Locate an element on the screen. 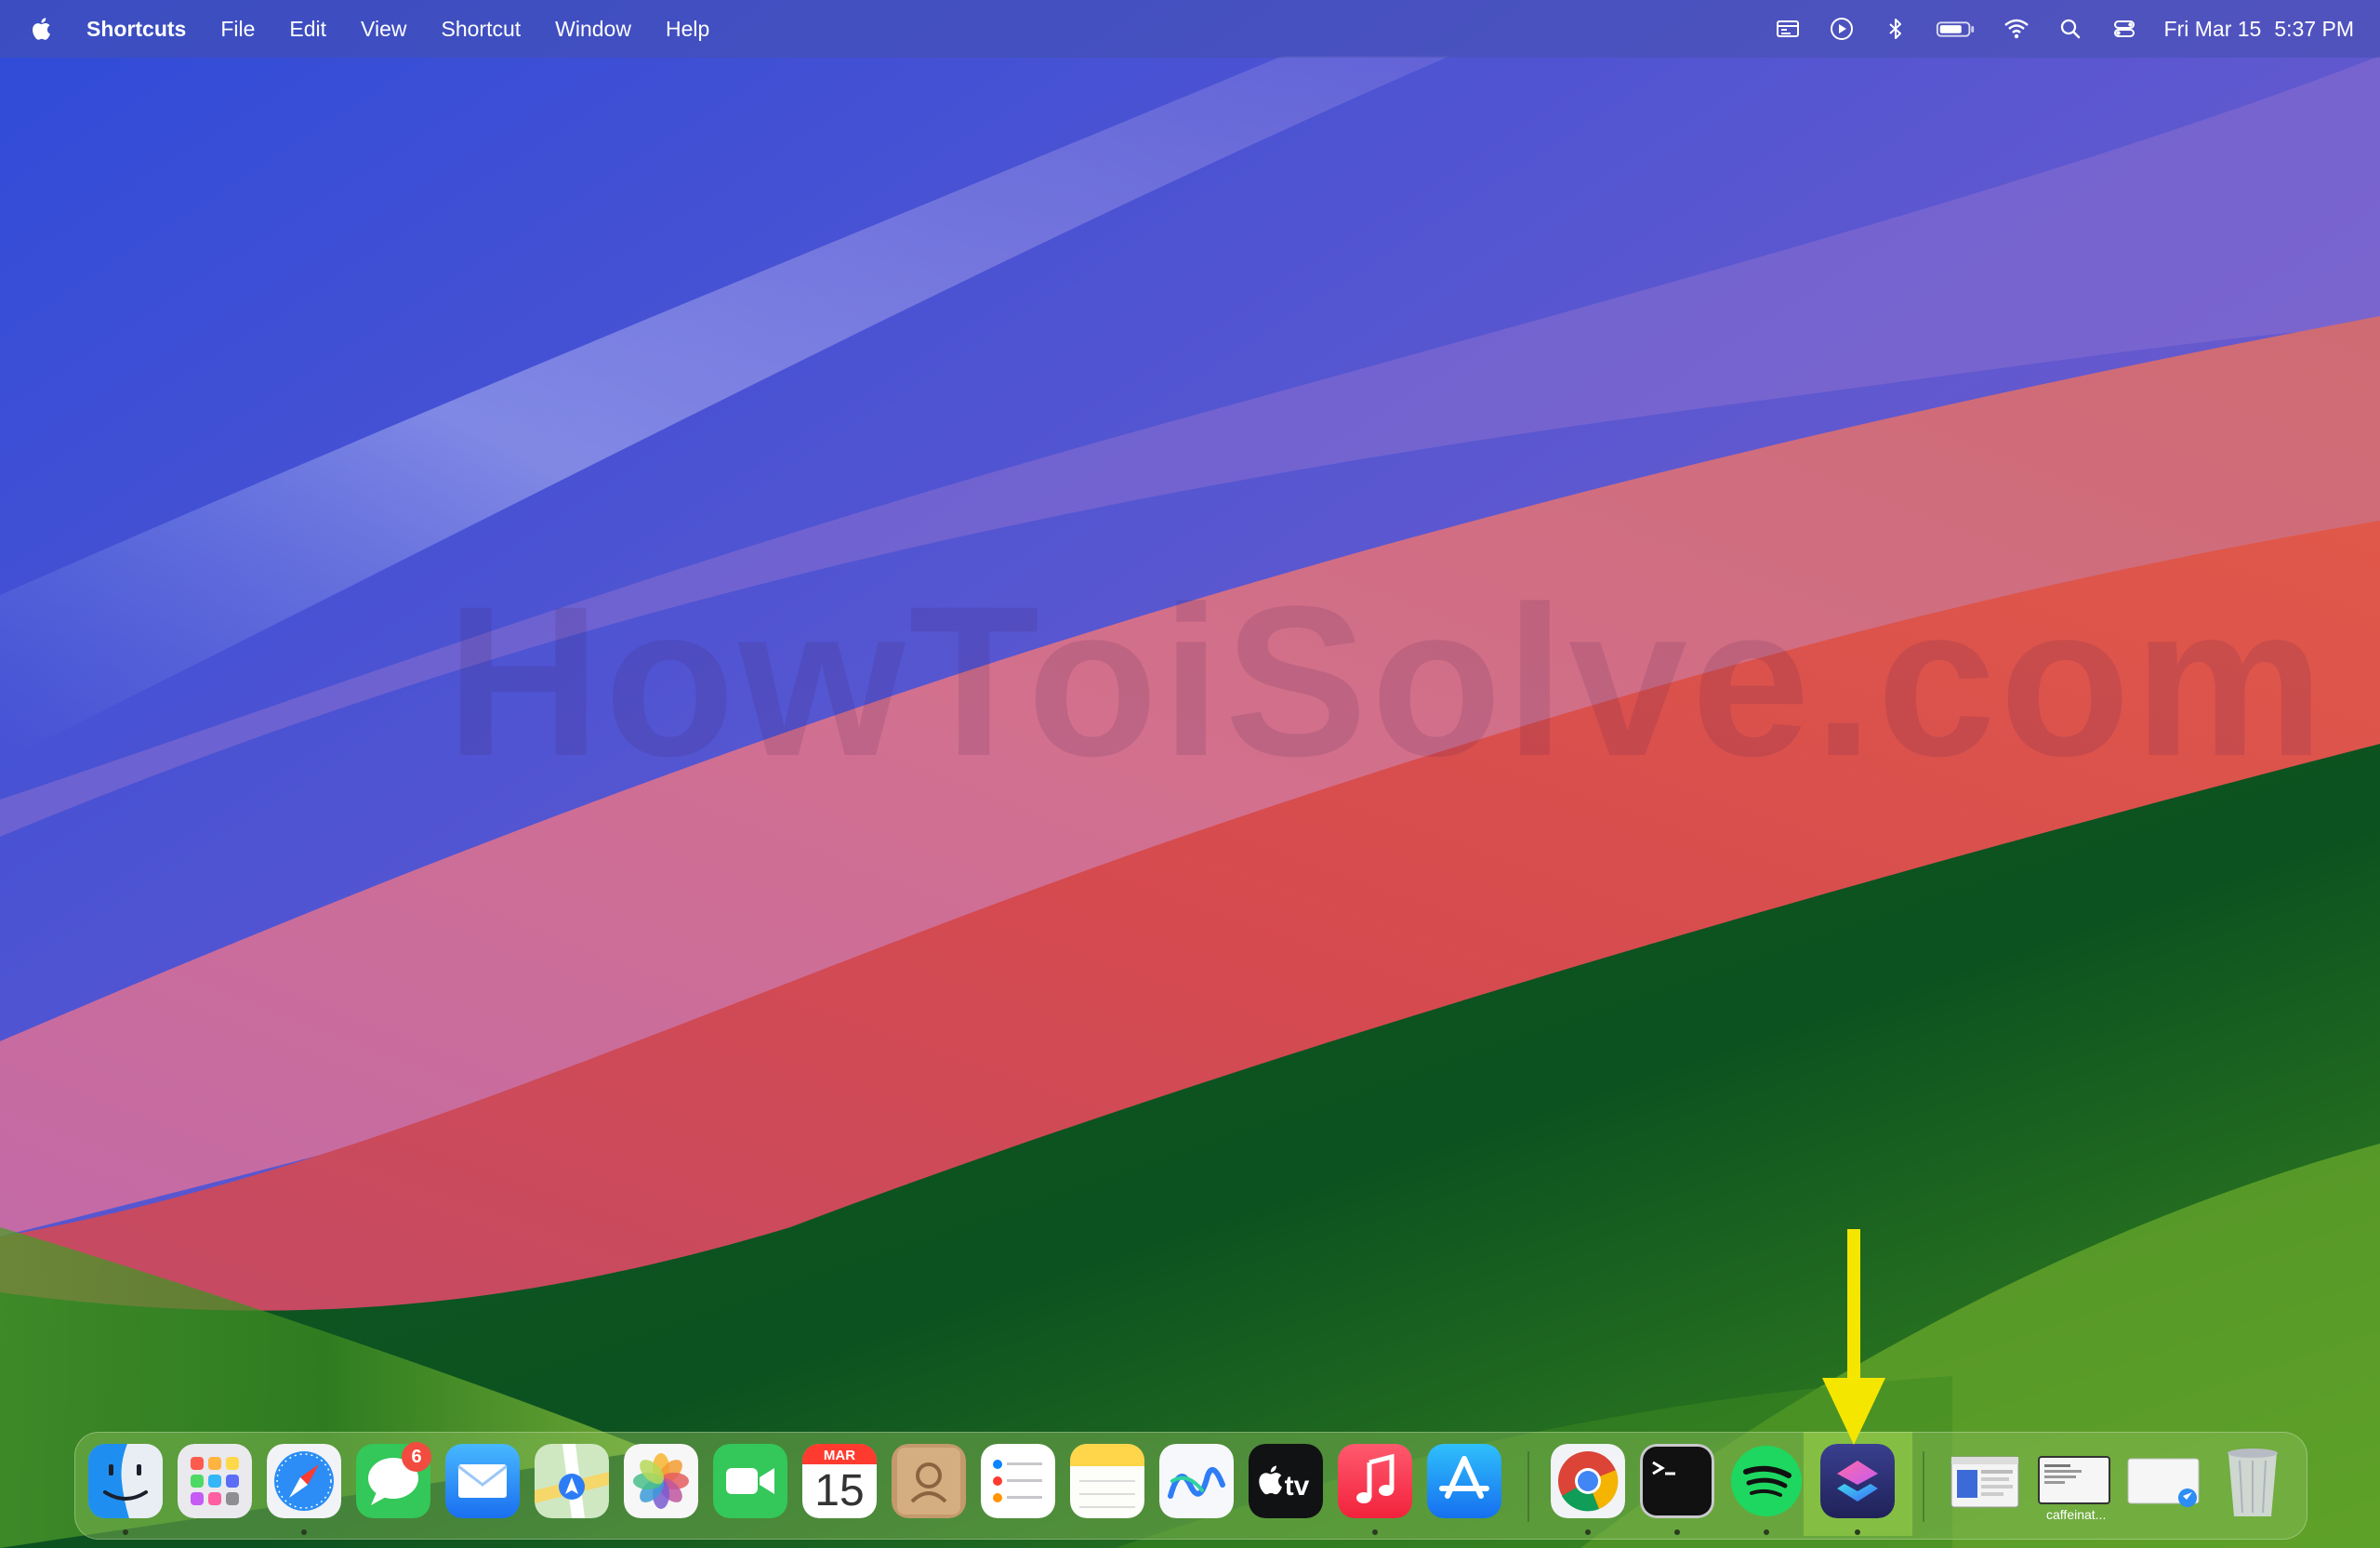 The width and height of the screenshot is (2380, 1548). control-center-icon is located at coordinates (2124, 29).